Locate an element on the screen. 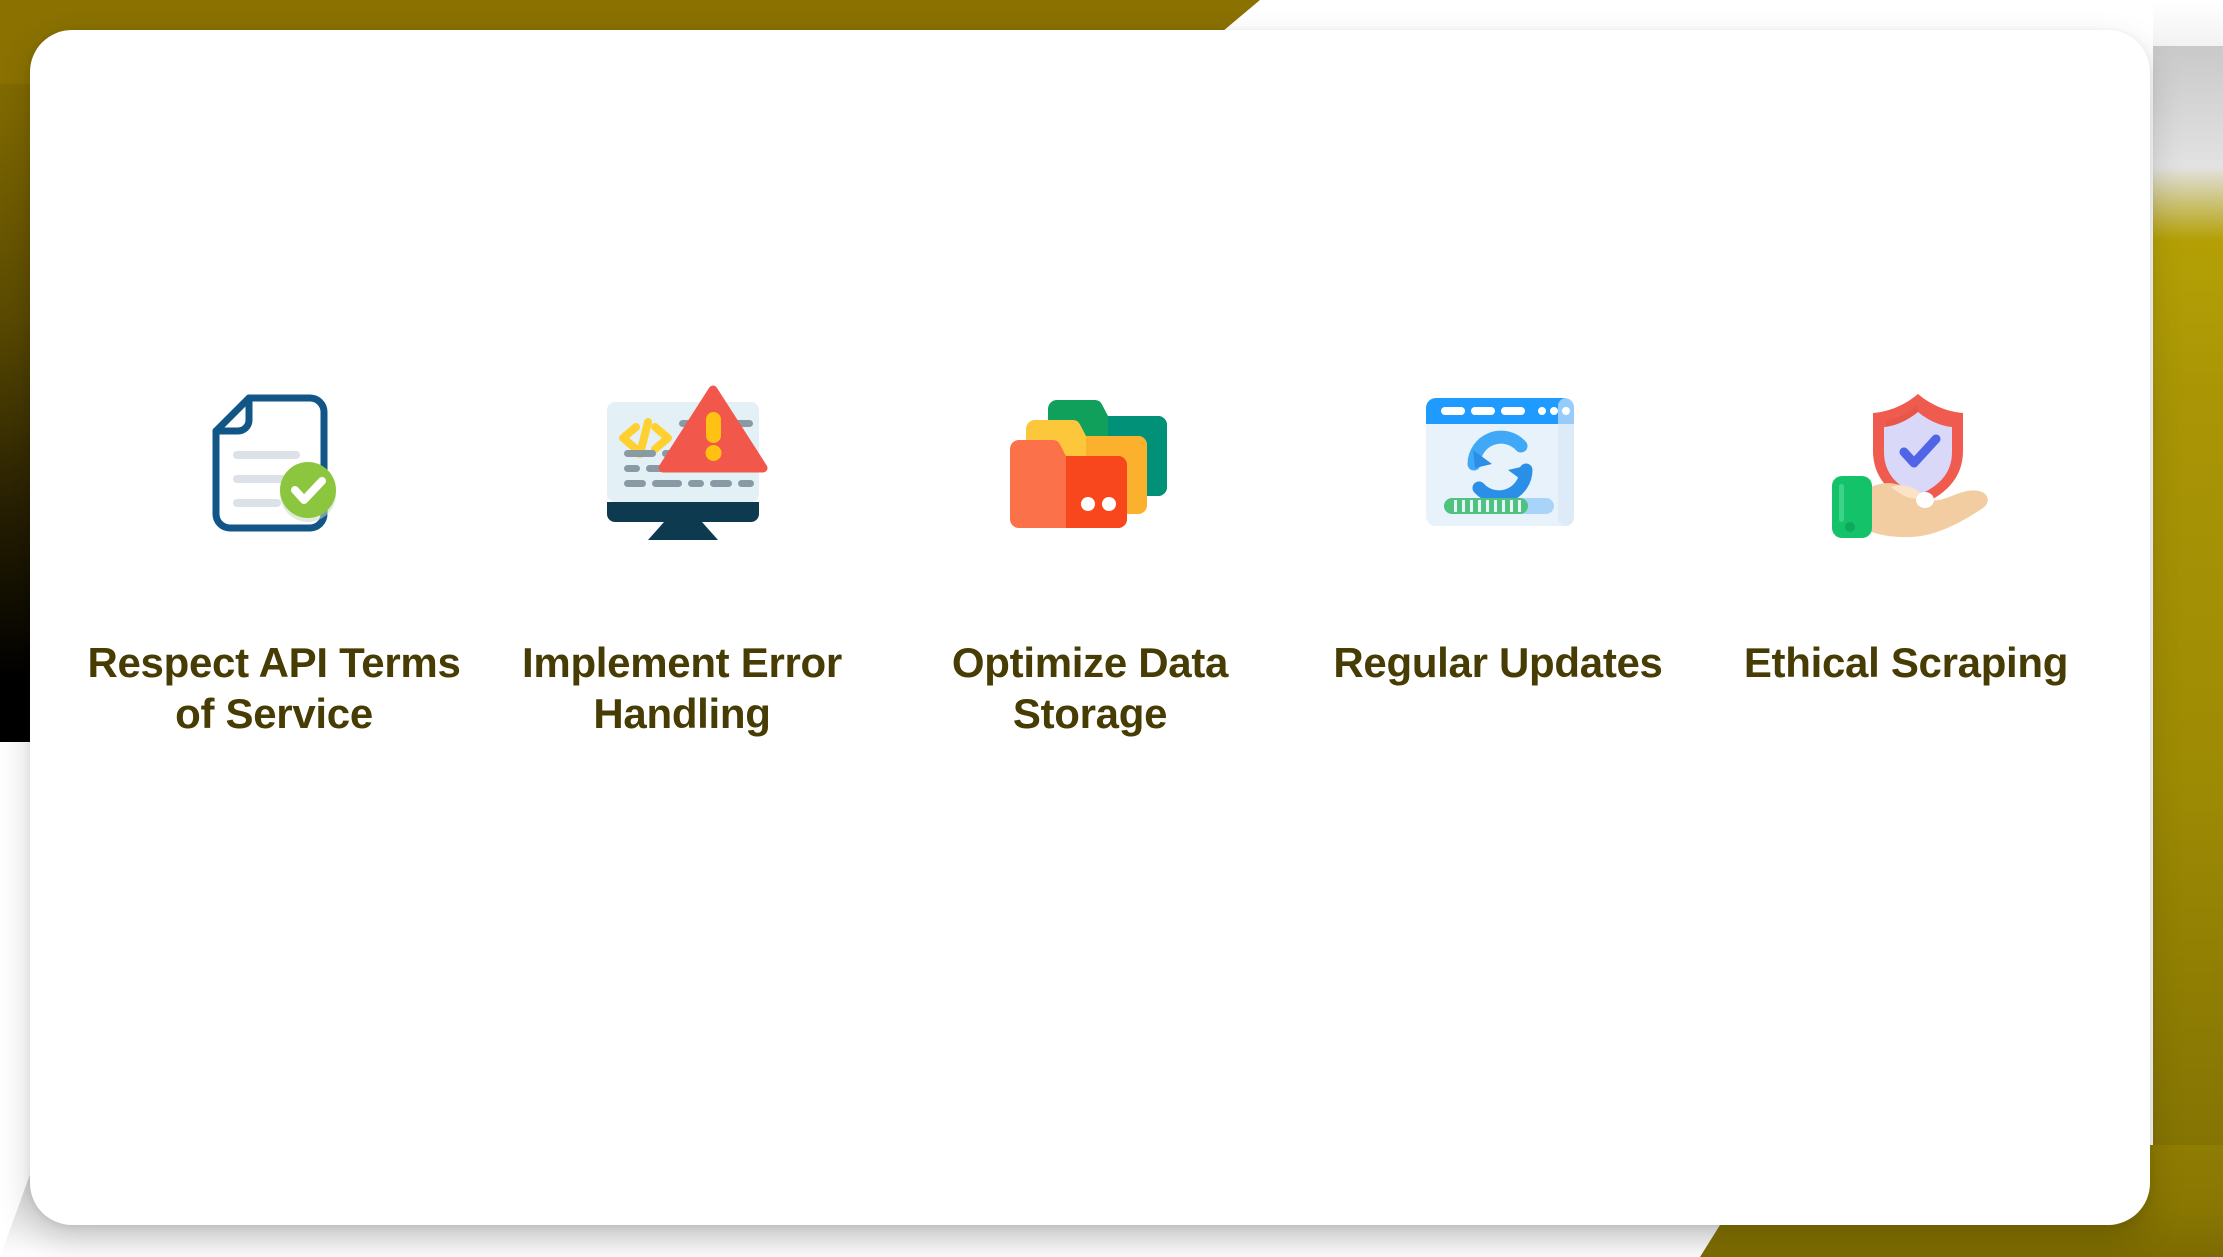 The width and height of the screenshot is (2223, 1257). background-right-olive-strip is located at coordinates (2188, 651).